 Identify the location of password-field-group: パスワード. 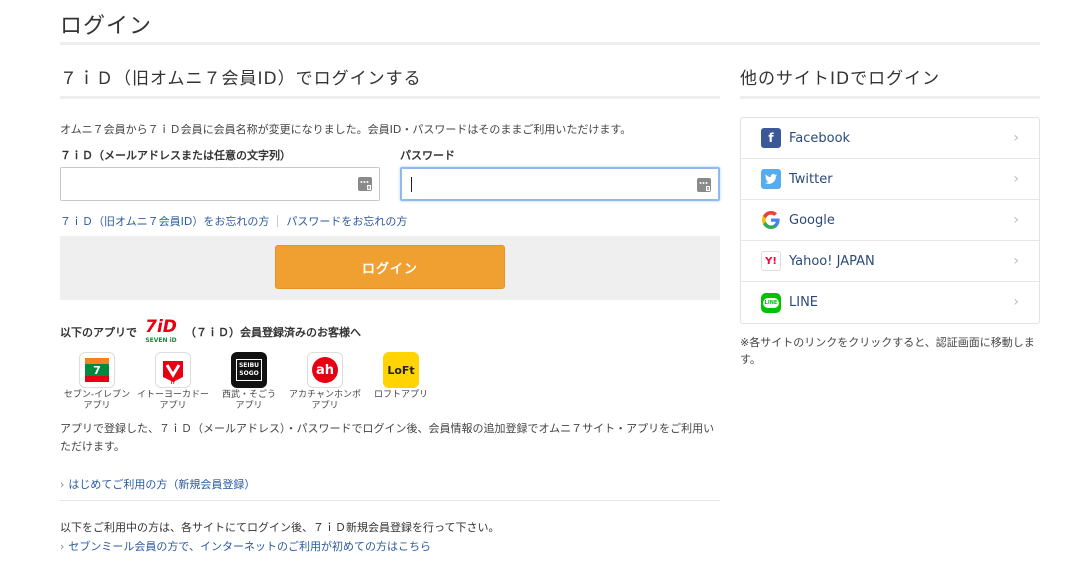
(560, 174).